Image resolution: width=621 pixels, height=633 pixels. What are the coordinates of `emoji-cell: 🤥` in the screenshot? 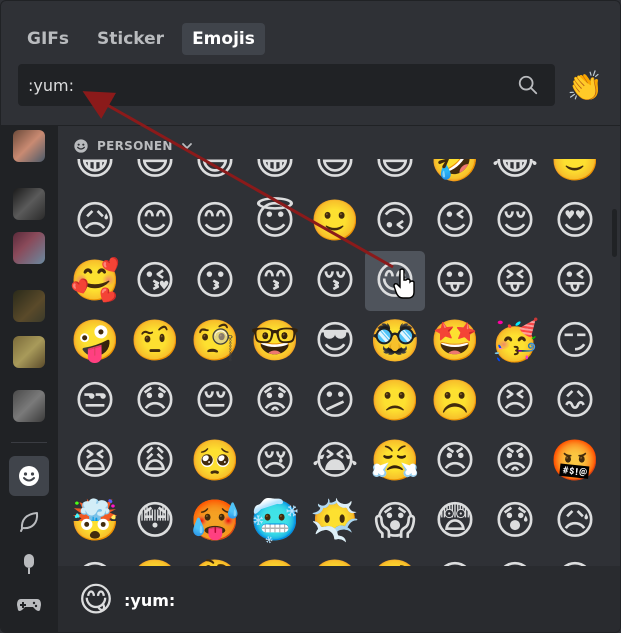 It's located at (395, 558).